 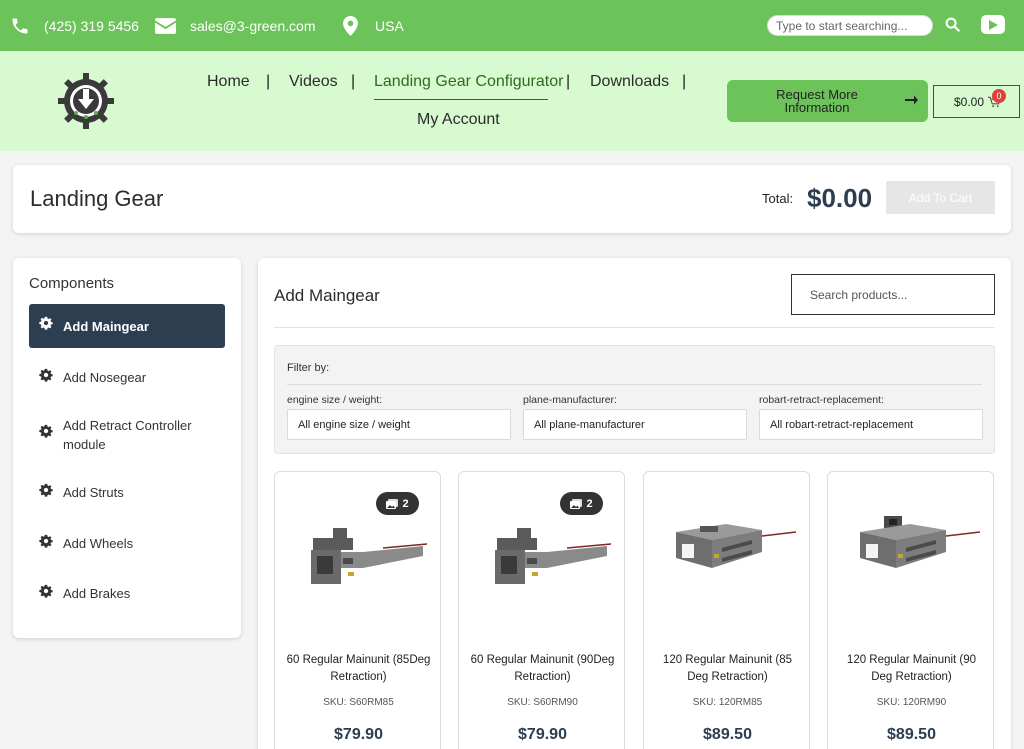 What do you see at coordinates (542, 669) in the screenshot?
I see `product-name: 60 Regular Mainunit (90Deg Retraction)` at bounding box center [542, 669].